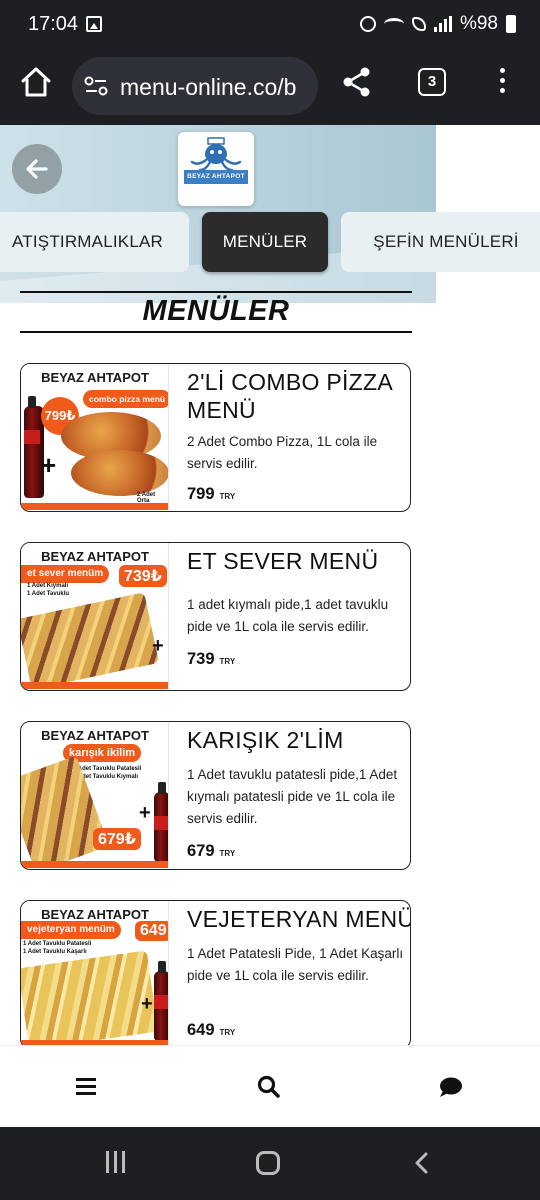 The image size is (540, 1200). I want to click on home-icon, so click(36, 82).